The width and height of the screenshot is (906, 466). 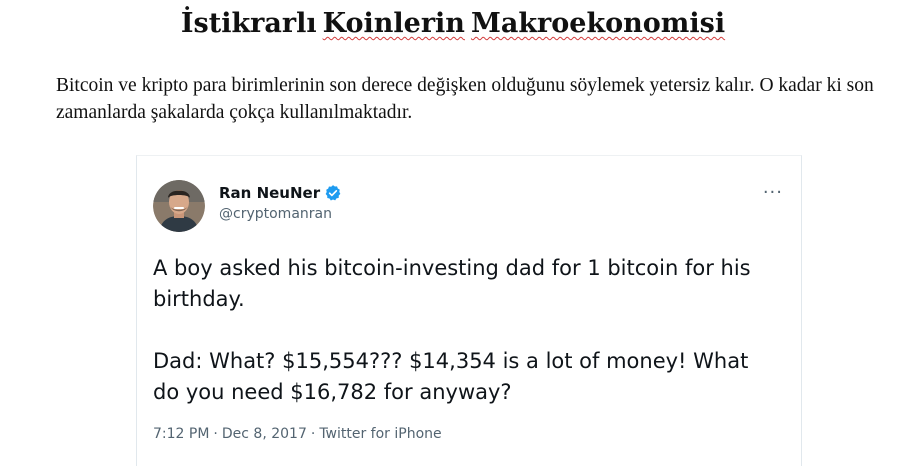 What do you see at coordinates (181, 434) in the screenshot?
I see `tweet-time: 7:12 PM` at bounding box center [181, 434].